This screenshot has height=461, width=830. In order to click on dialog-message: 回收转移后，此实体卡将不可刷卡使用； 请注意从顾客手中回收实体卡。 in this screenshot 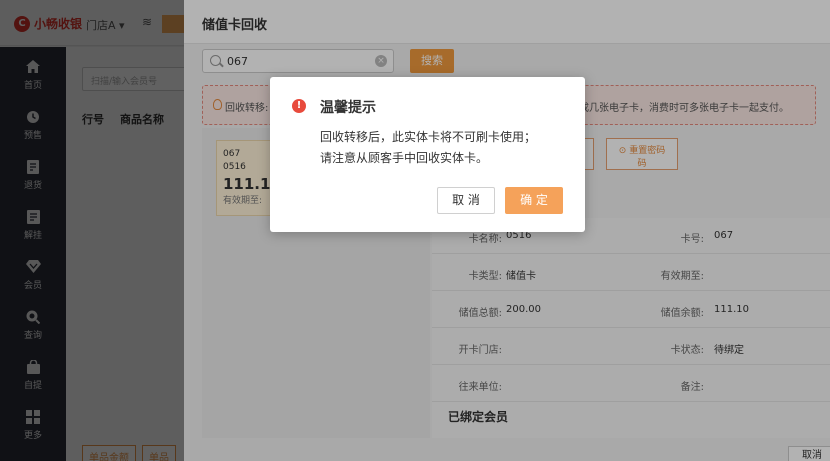, I will do `click(428, 148)`.